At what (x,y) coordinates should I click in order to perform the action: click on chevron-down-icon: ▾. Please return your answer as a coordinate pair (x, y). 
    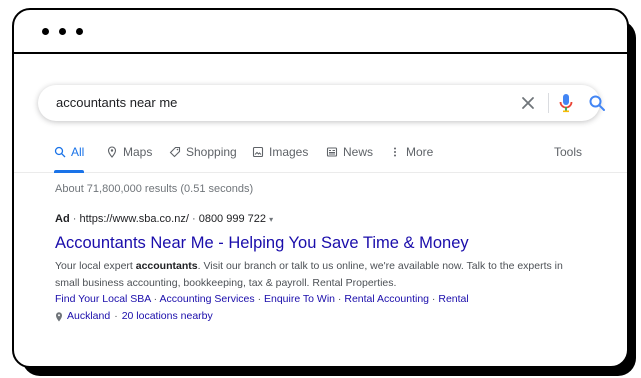
    Looking at the image, I should click on (271, 219).